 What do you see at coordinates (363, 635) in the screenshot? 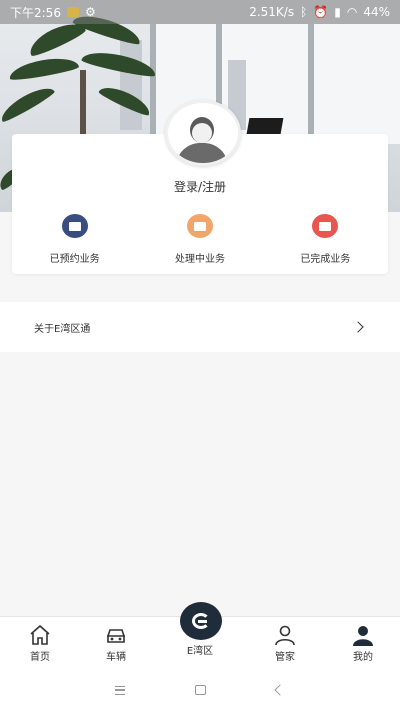
I see `user-icon` at bounding box center [363, 635].